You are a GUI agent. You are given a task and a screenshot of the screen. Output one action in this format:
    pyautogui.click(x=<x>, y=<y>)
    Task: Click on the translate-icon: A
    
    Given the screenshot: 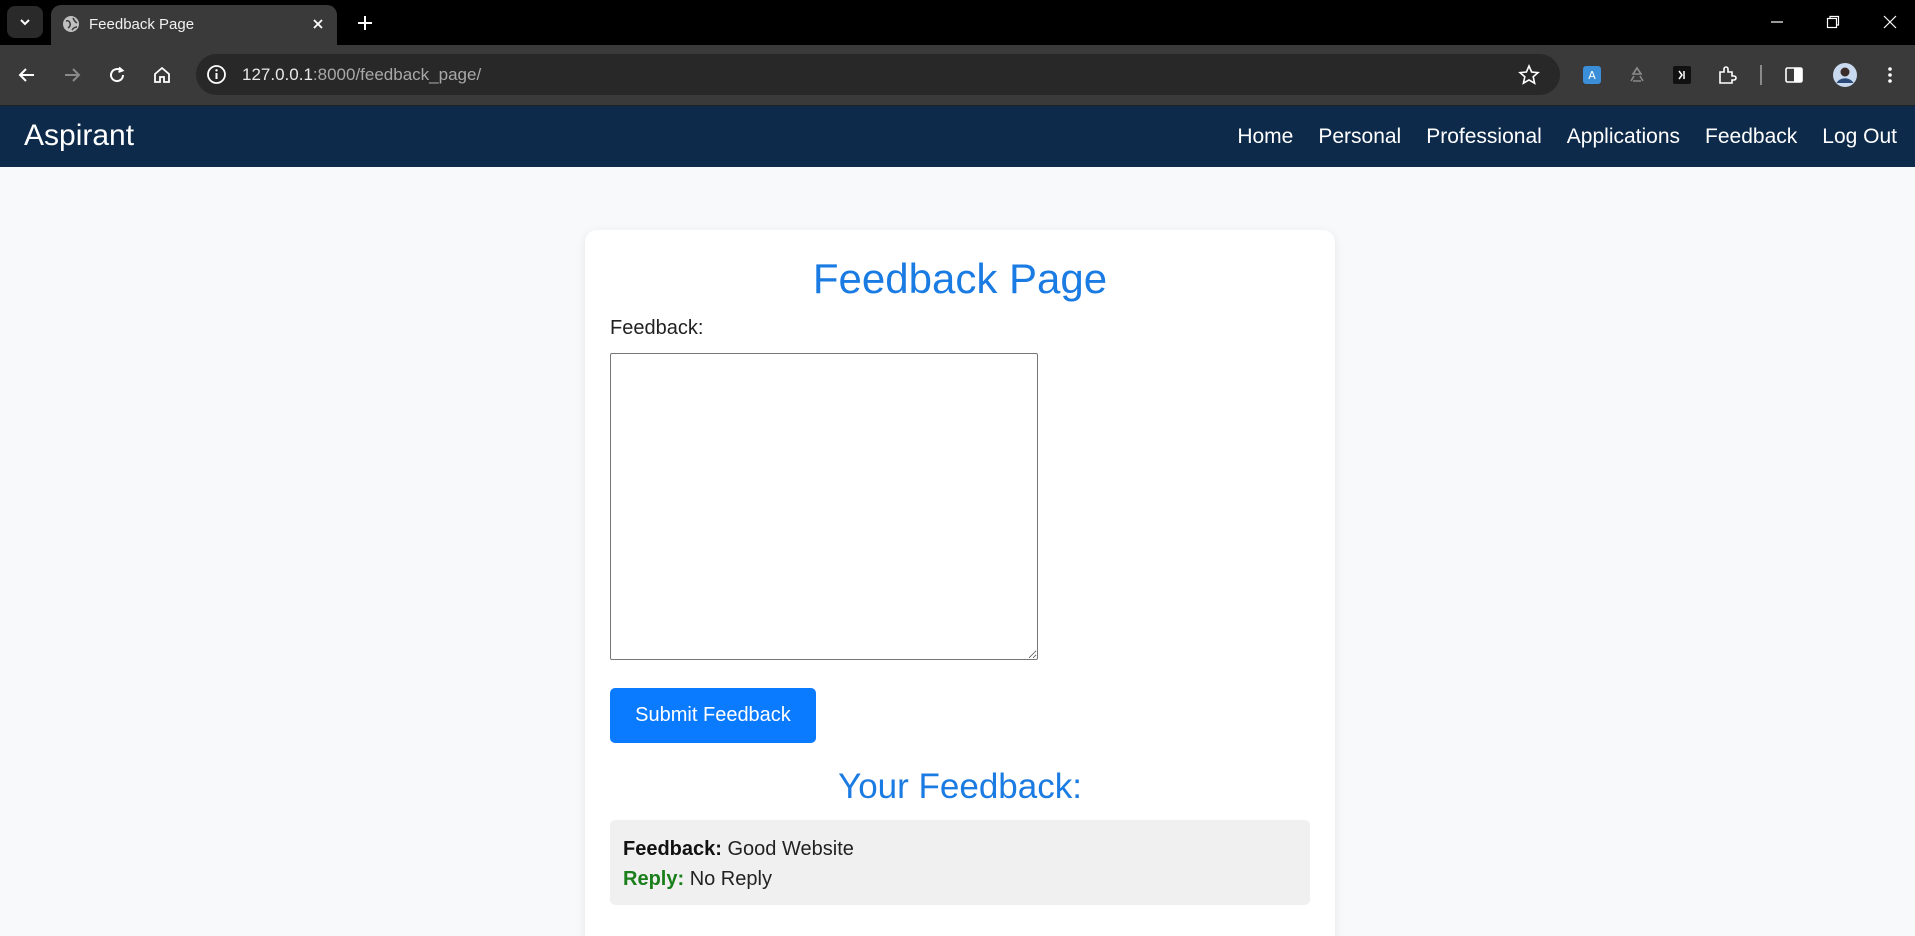 What is the action you would take?
    pyautogui.click(x=1592, y=75)
    